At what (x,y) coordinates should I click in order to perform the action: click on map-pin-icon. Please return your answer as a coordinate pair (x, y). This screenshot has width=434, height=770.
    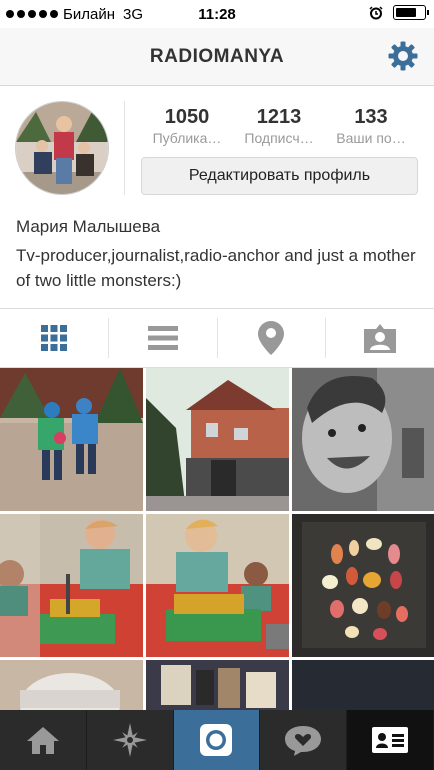
    Looking at the image, I should click on (271, 338).